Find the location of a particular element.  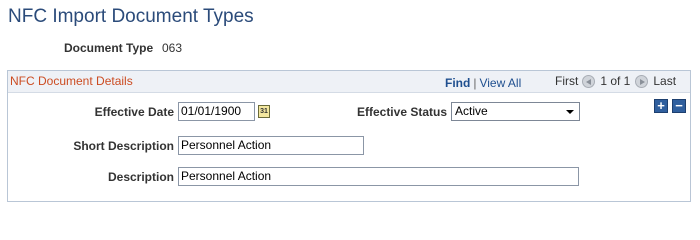

last-label: Last is located at coordinates (664, 81).